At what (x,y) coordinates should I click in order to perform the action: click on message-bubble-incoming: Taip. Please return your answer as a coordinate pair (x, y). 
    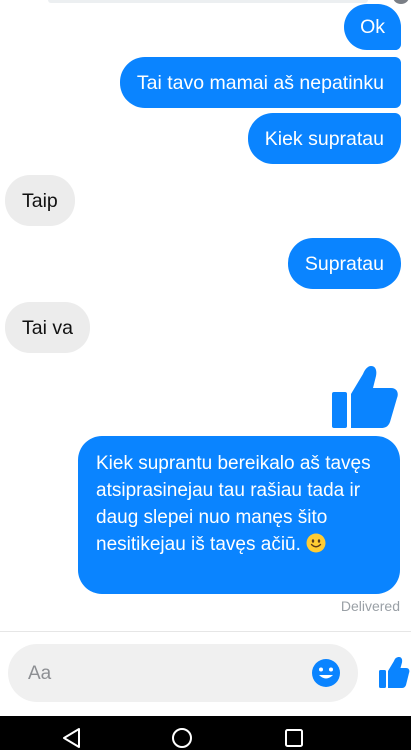
    Looking at the image, I should click on (40, 200).